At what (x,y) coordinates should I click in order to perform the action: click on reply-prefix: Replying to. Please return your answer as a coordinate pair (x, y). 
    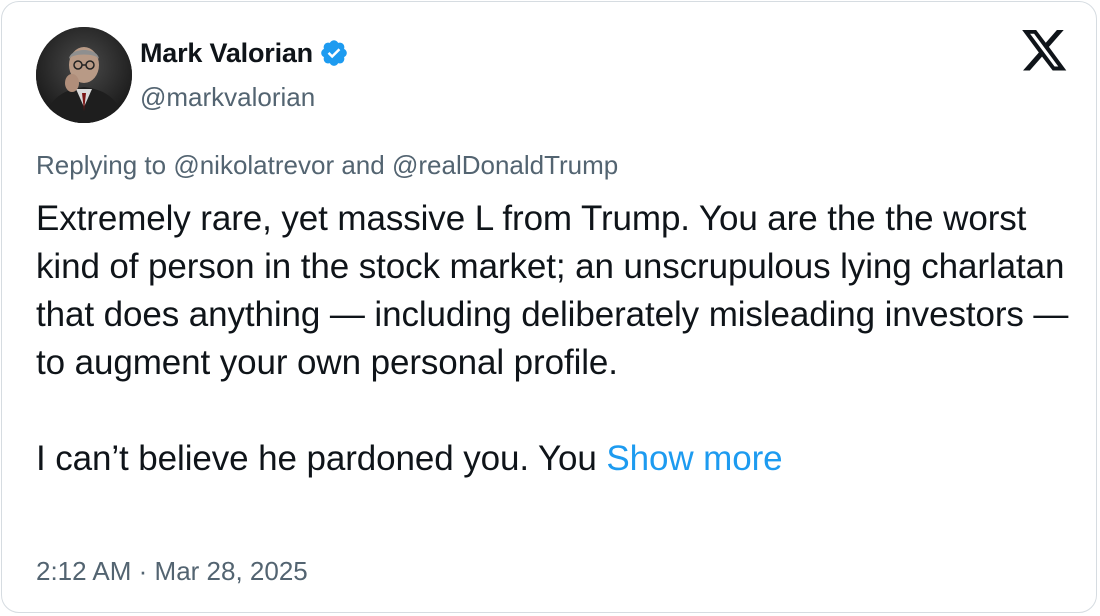
    Looking at the image, I should click on (101, 165).